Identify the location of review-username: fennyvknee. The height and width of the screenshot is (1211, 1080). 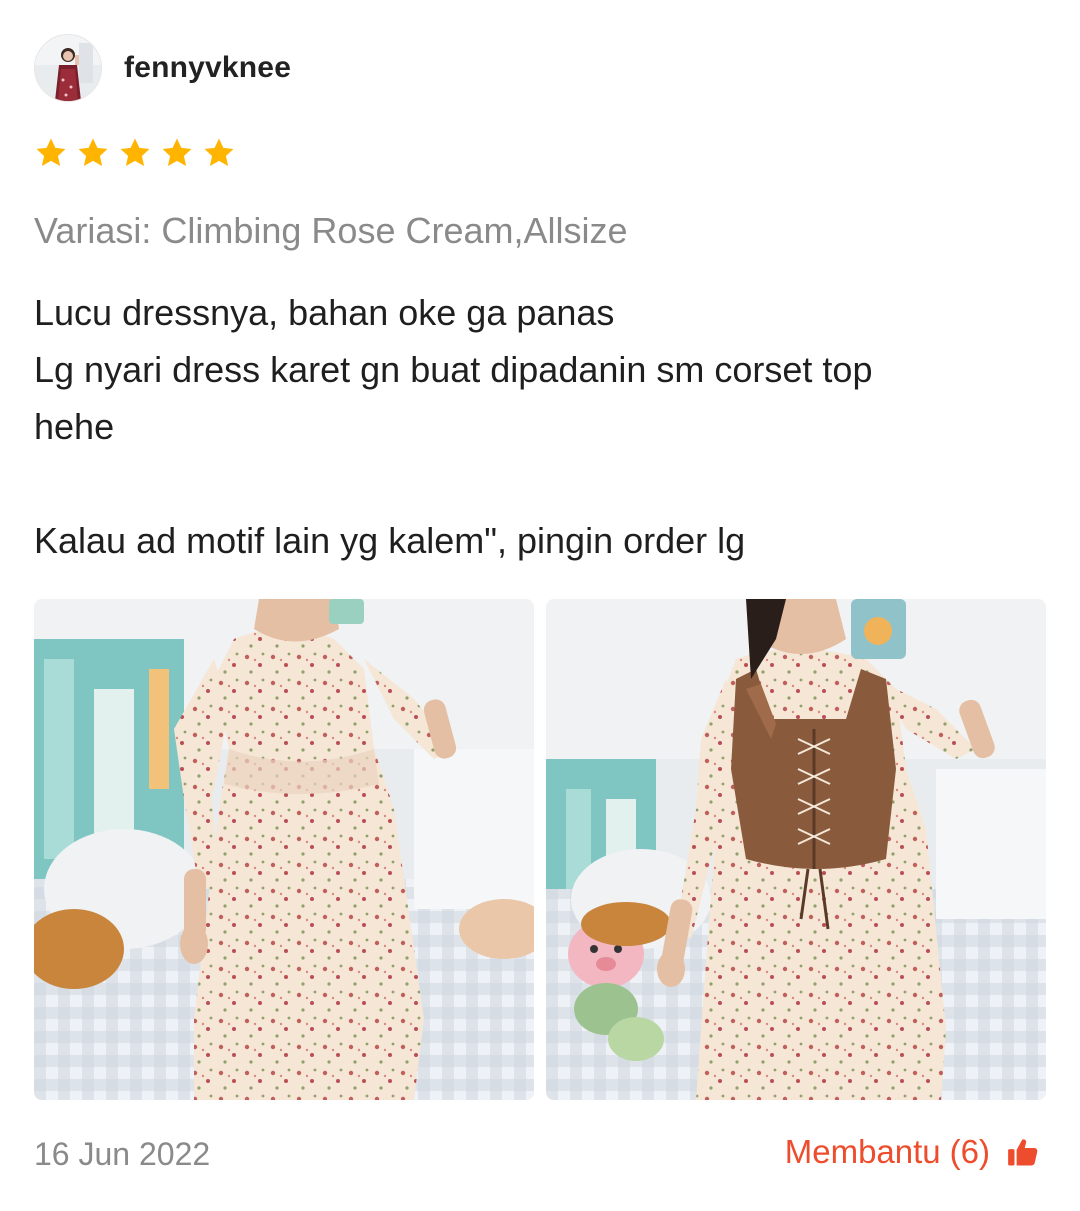
(207, 68).